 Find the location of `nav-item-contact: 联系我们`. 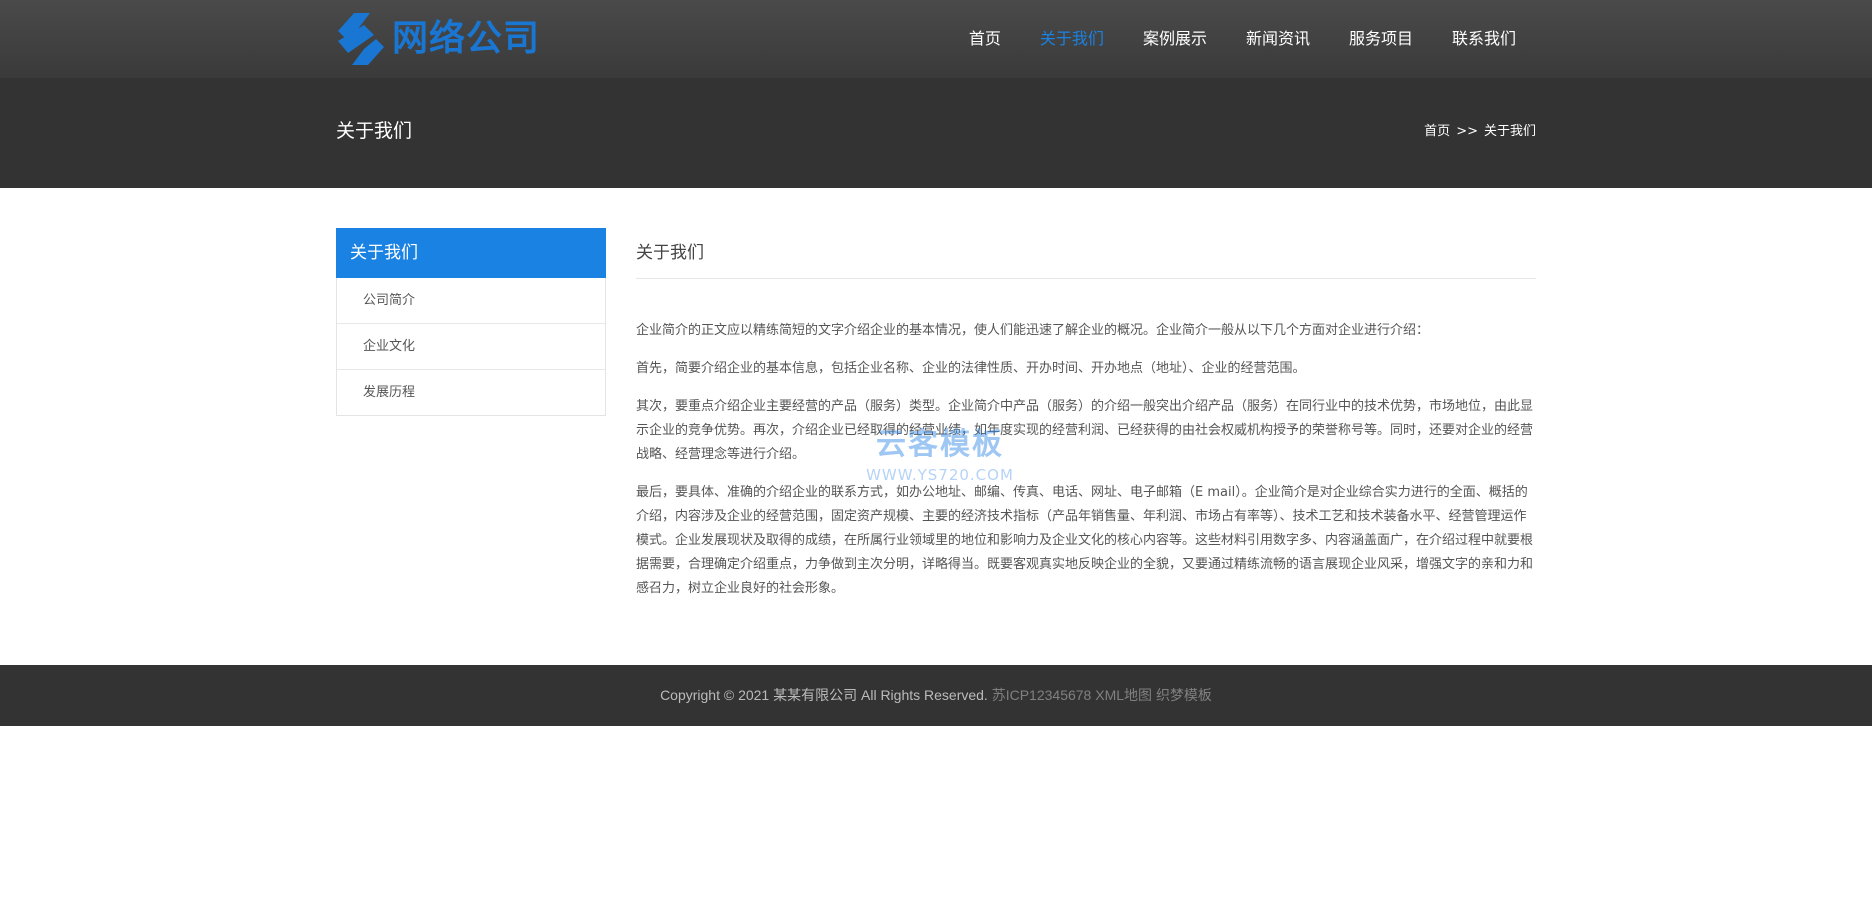

nav-item-contact: 联系我们 is located at coordinates (1484, 39).